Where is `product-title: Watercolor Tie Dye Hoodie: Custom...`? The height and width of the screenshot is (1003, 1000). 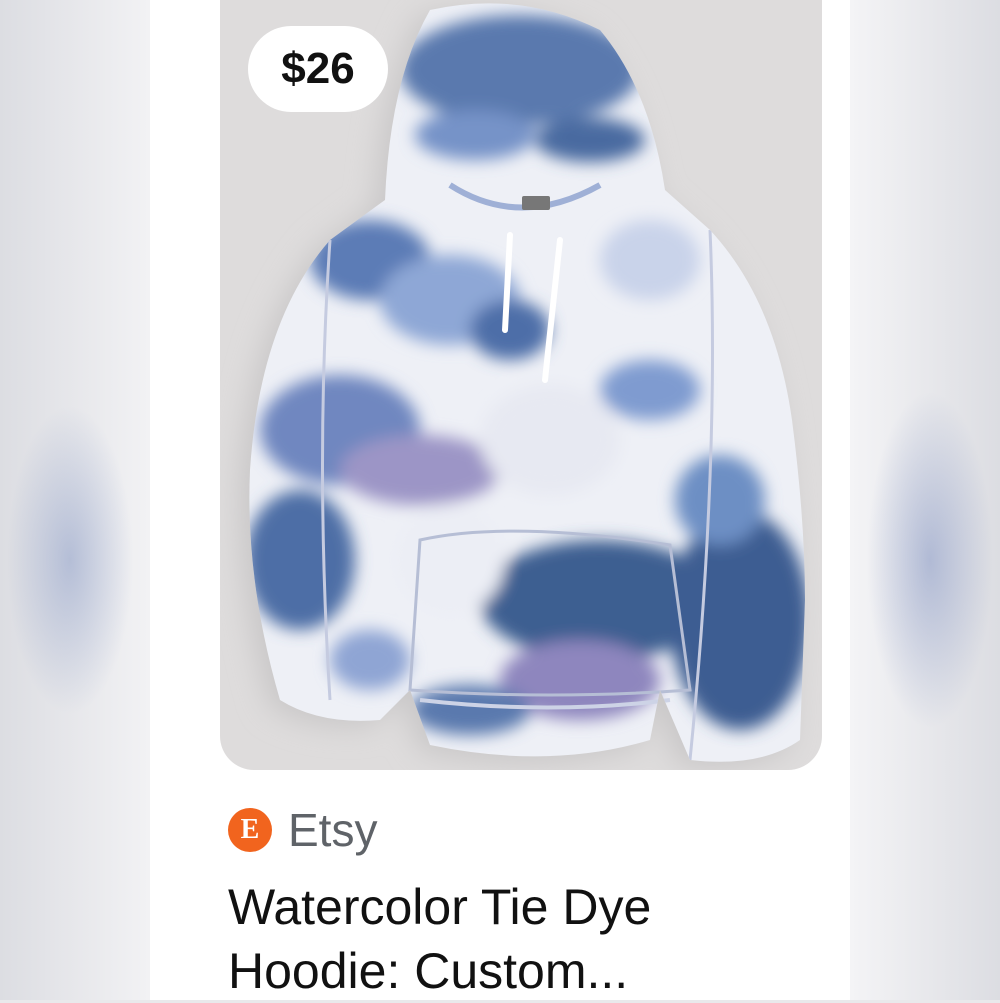
product-title: Watercolor Tie Dye Hoodie: Custom... is located at coordinates (518, 939).